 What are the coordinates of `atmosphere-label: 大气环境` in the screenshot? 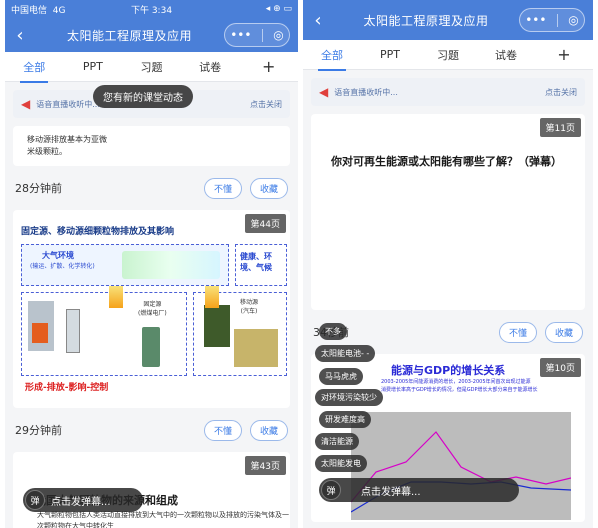 It's located at (58, 255).